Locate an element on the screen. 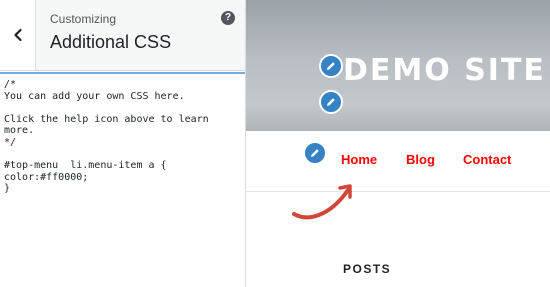 This screenshot has width=550, height=287. menu-item-blog: Blog is located at coordinates (420, 160).